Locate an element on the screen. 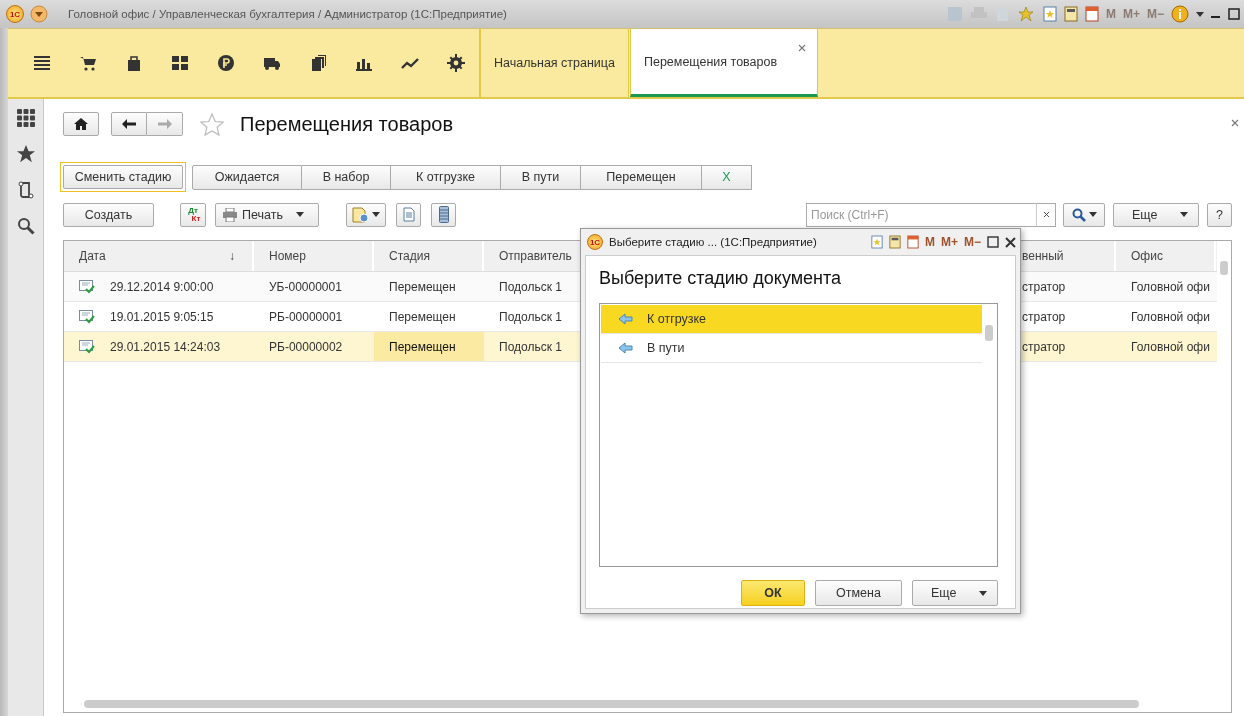  table-cell: РБ-00000001 is located at coordinates (306, 316).